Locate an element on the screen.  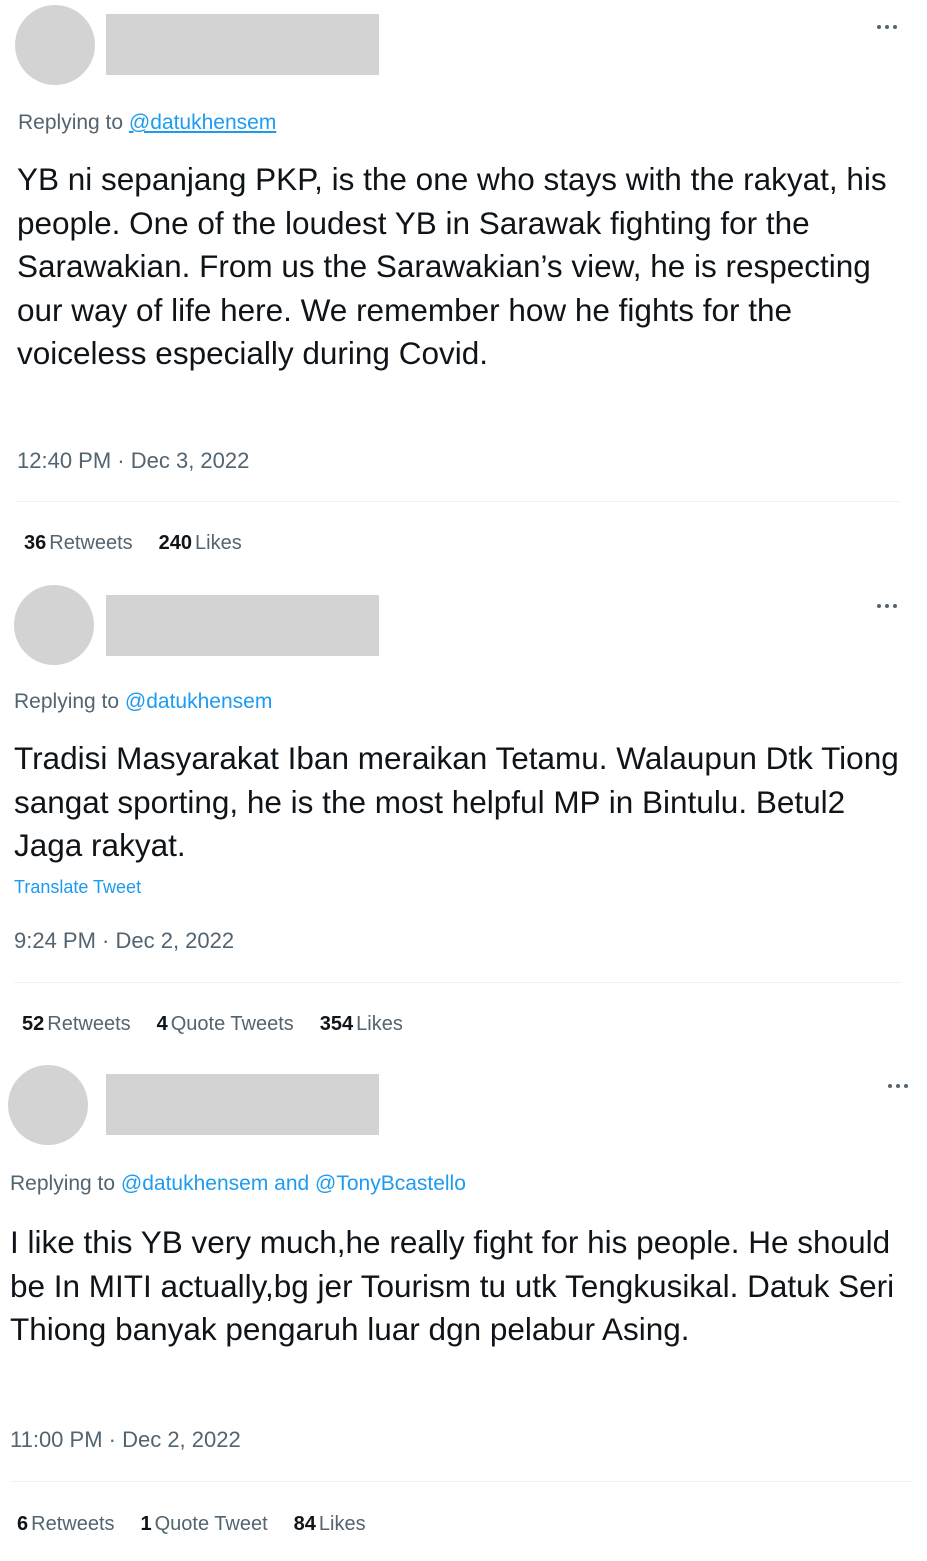
likes-stat: 354 Likes is located at coordinates (361, 1024).